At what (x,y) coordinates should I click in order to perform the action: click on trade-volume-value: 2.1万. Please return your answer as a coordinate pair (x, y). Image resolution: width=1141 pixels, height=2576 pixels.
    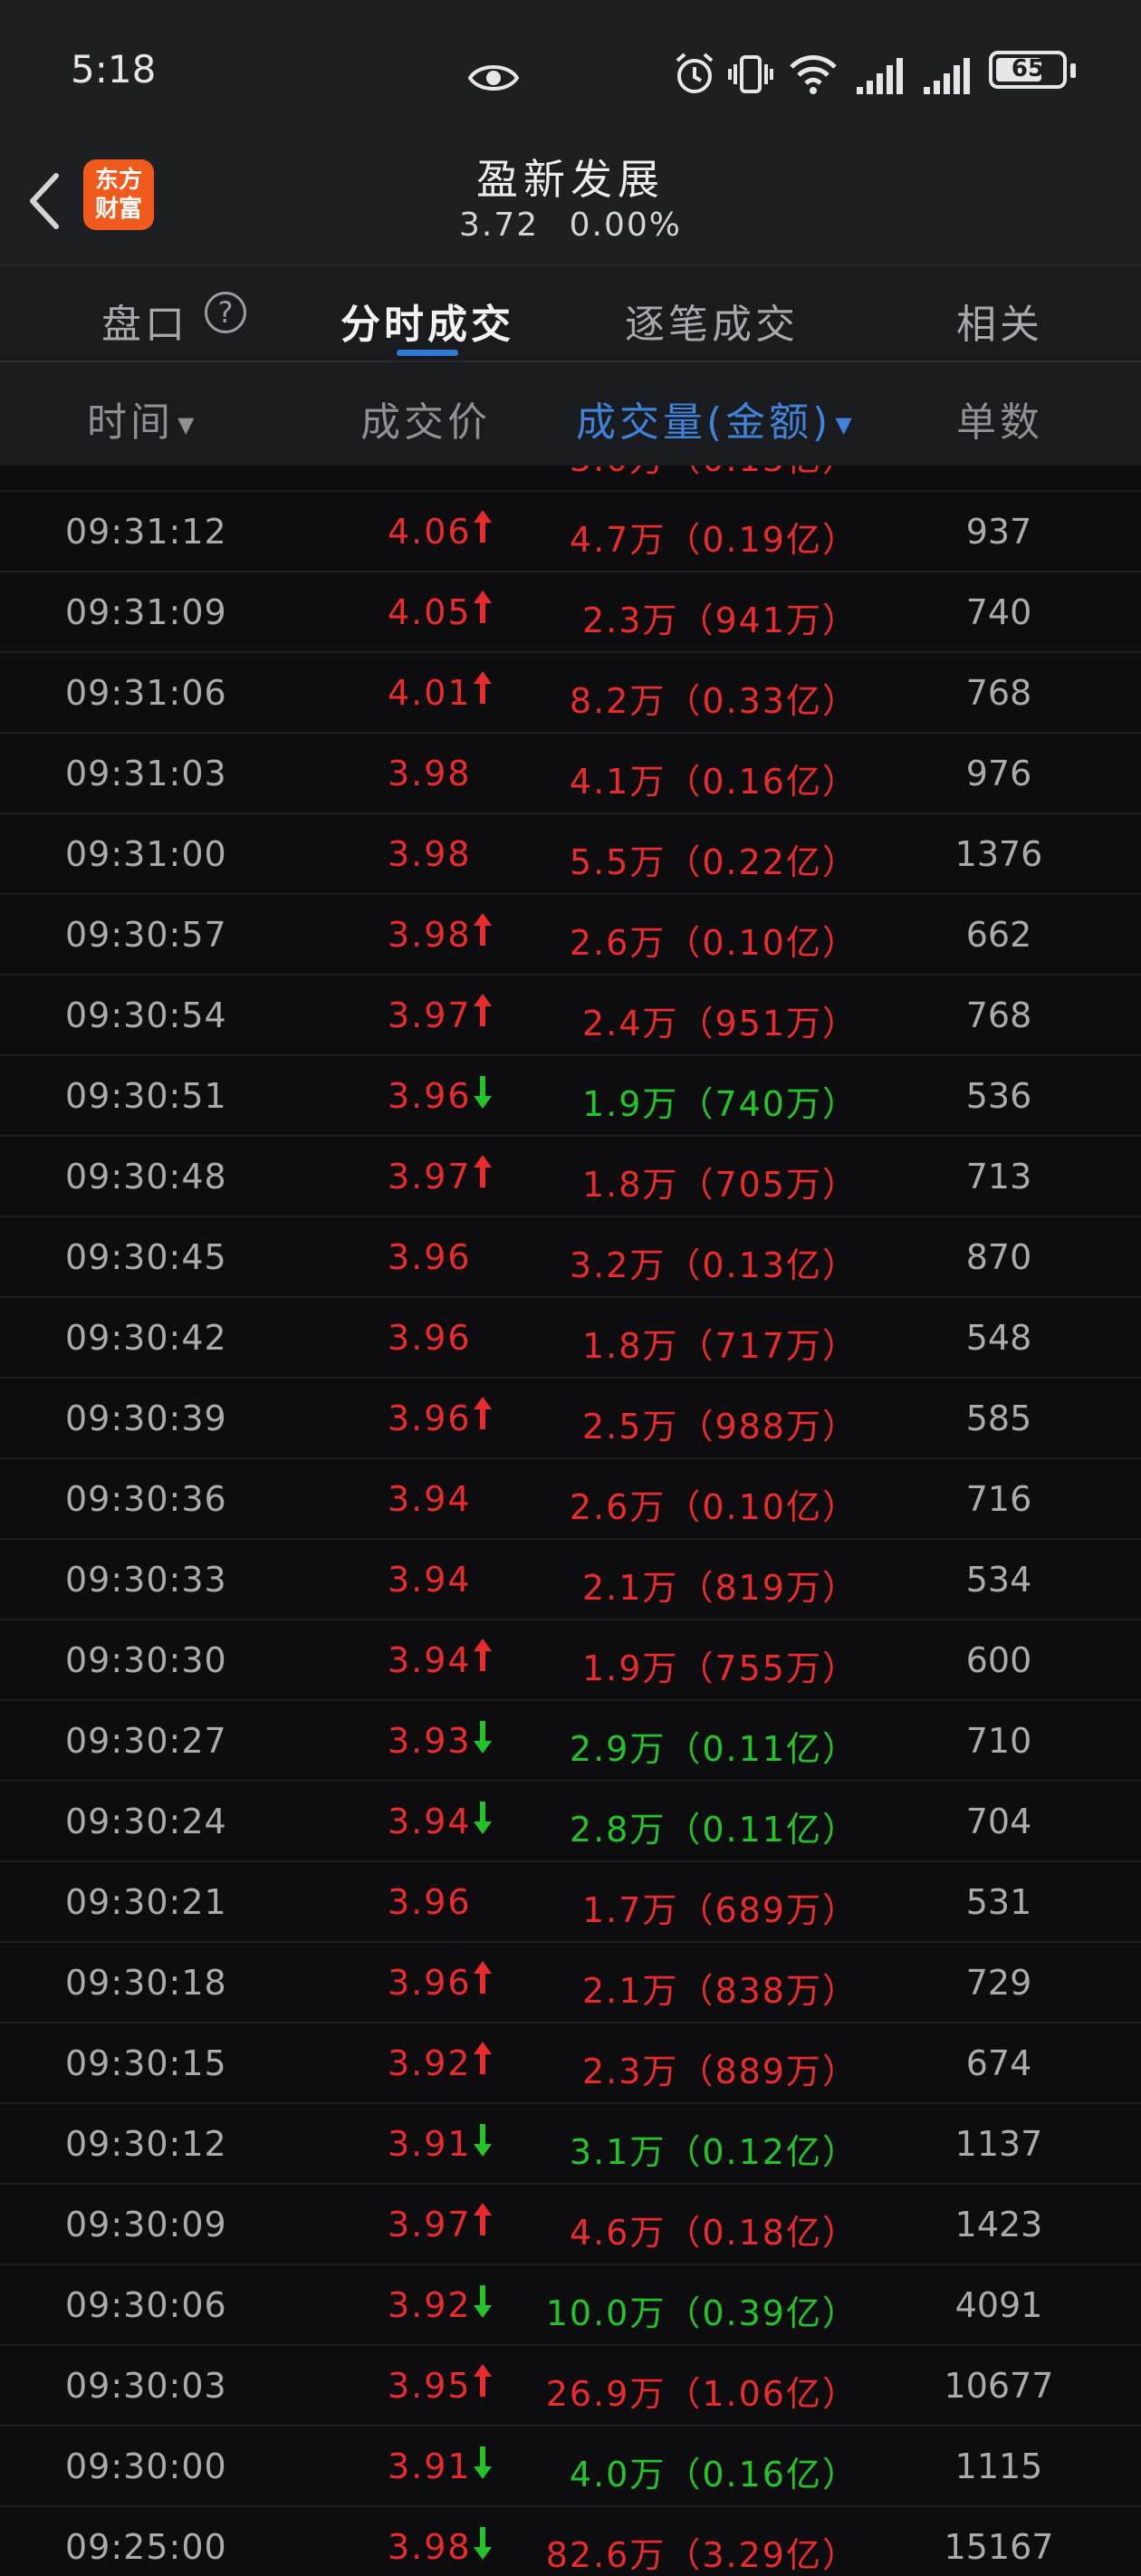
    Looking at the image, I should click on (630, 1991).